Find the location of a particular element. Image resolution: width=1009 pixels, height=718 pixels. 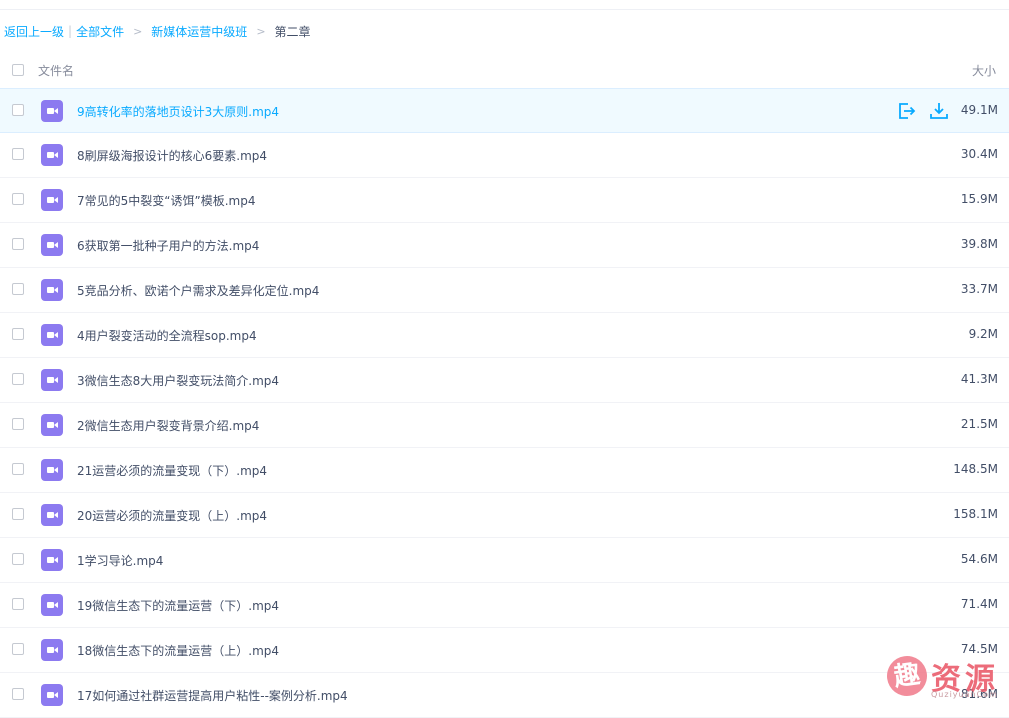

file-row: 8刷屏级海报设计的核心6要素.mp4 30.4M is located at coordinates (504, 155).